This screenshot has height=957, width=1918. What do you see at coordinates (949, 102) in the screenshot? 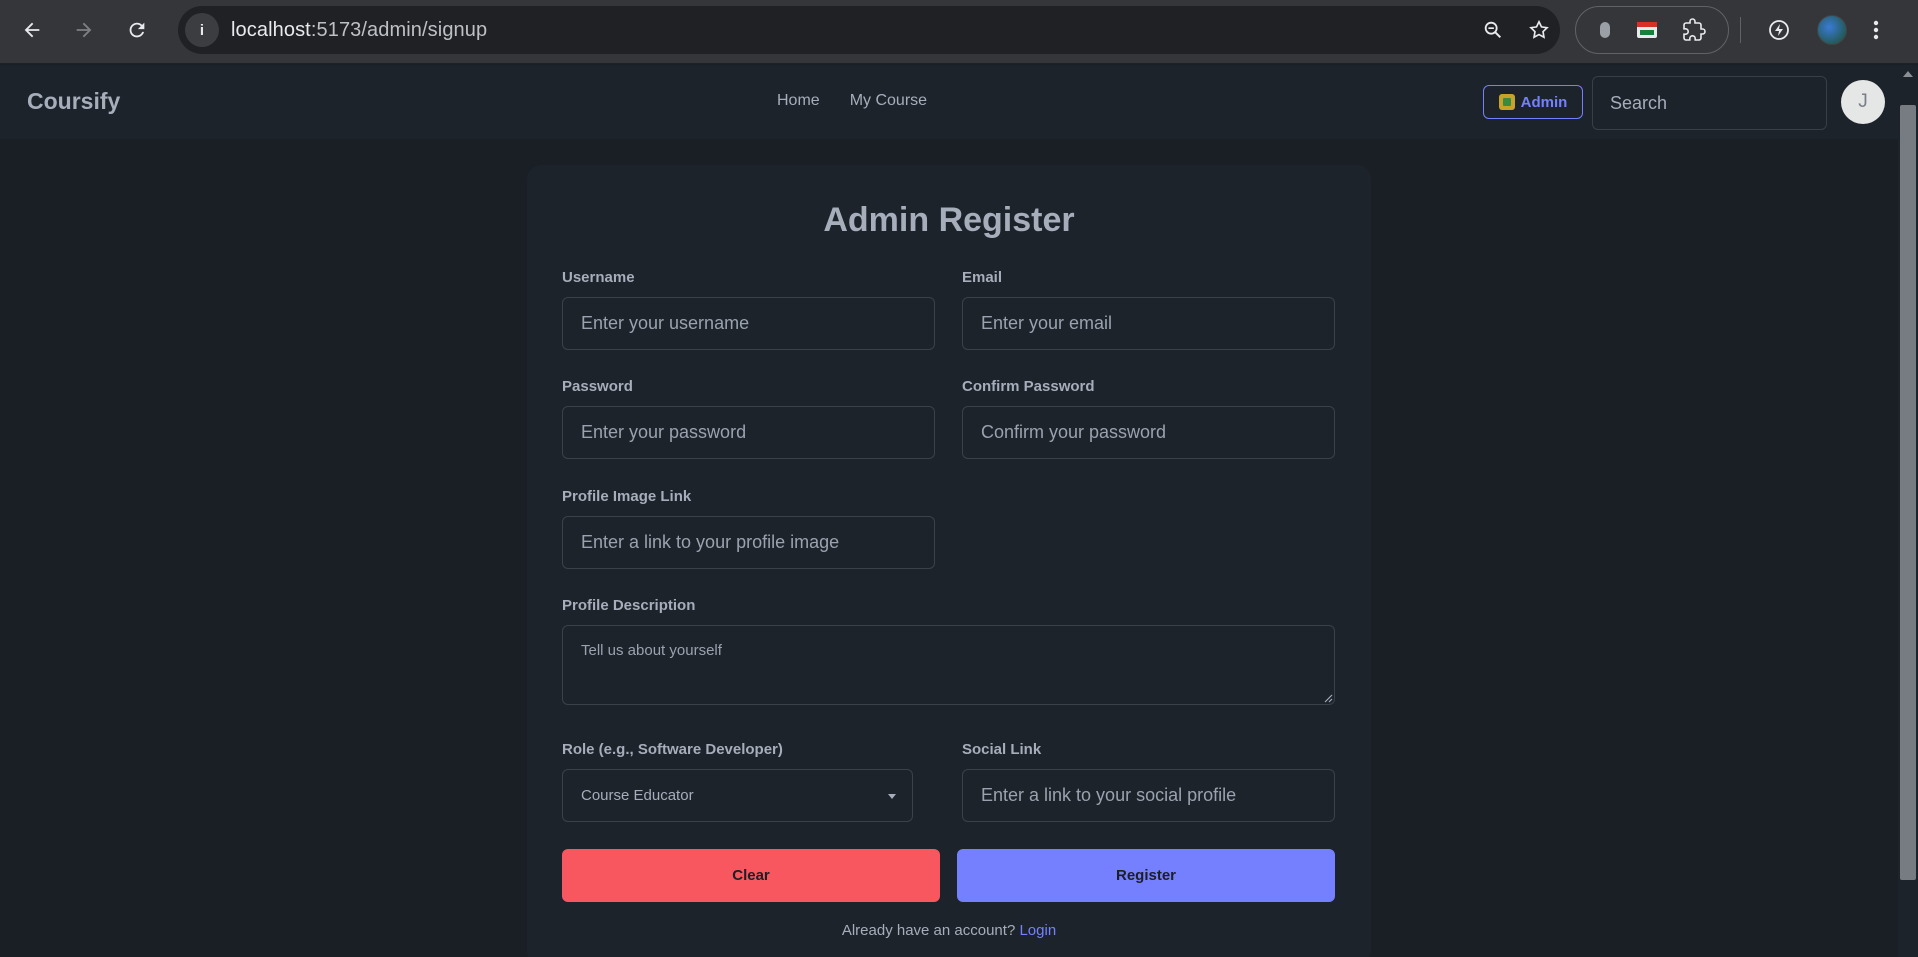
I see `app-navbar: Coursify Home My Course Admin J` at bounding box center [949, 102].